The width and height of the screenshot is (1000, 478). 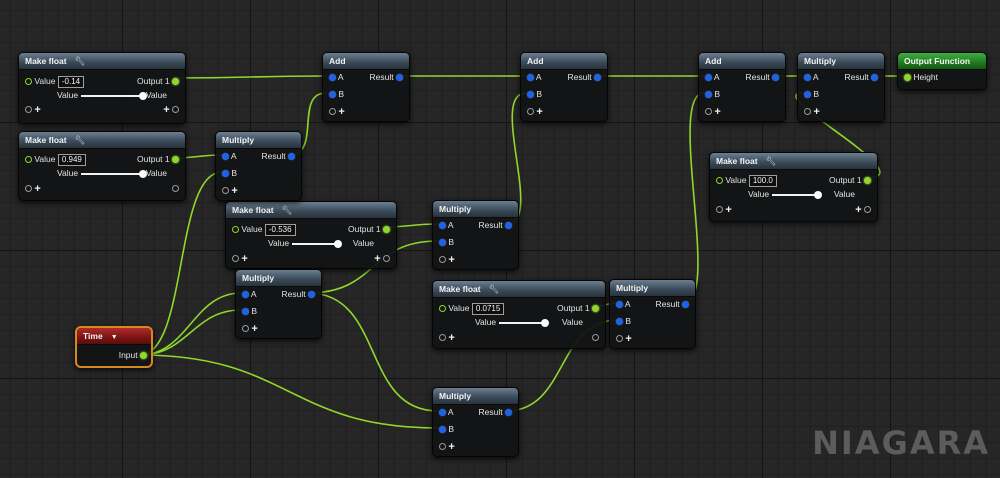 I want to click on multiply-node-3: Multiply A Result B +, so click(x=278, y=304).